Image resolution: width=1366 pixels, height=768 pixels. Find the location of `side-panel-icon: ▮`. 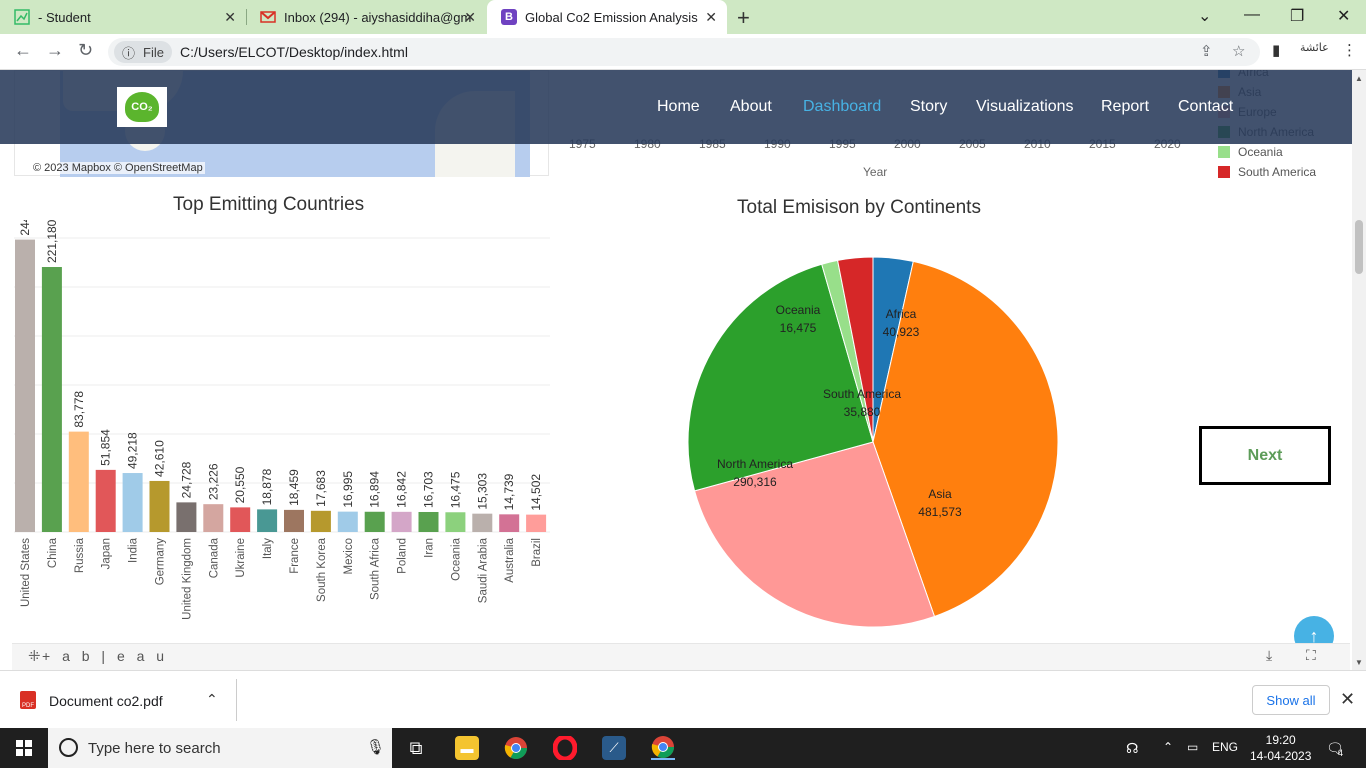

side-panel-icon: ▮ is located at coordinates (1276, 50).